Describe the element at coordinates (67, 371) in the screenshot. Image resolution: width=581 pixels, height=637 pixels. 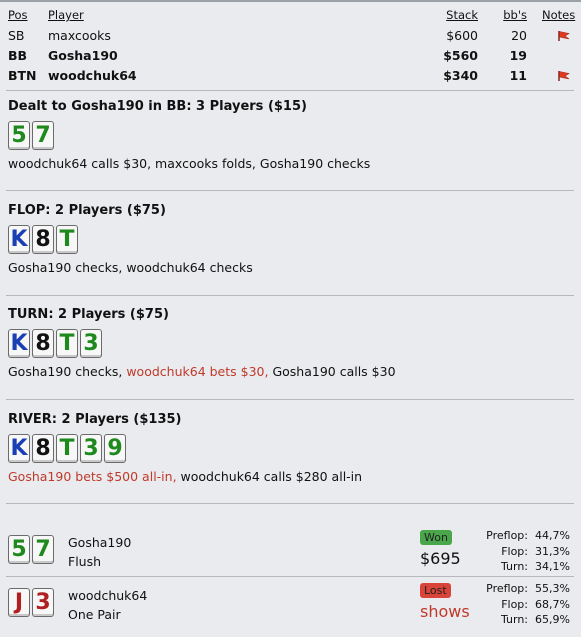
I see `turn-action-part: Gosha190 checks,` at that location.